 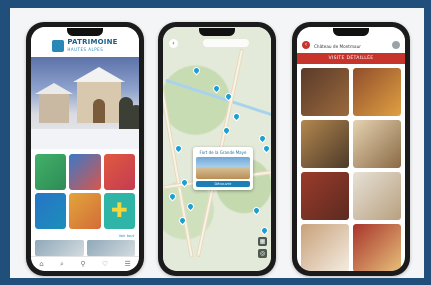 I want to click on menu-icon: ☰, so click(x=127, y=264).